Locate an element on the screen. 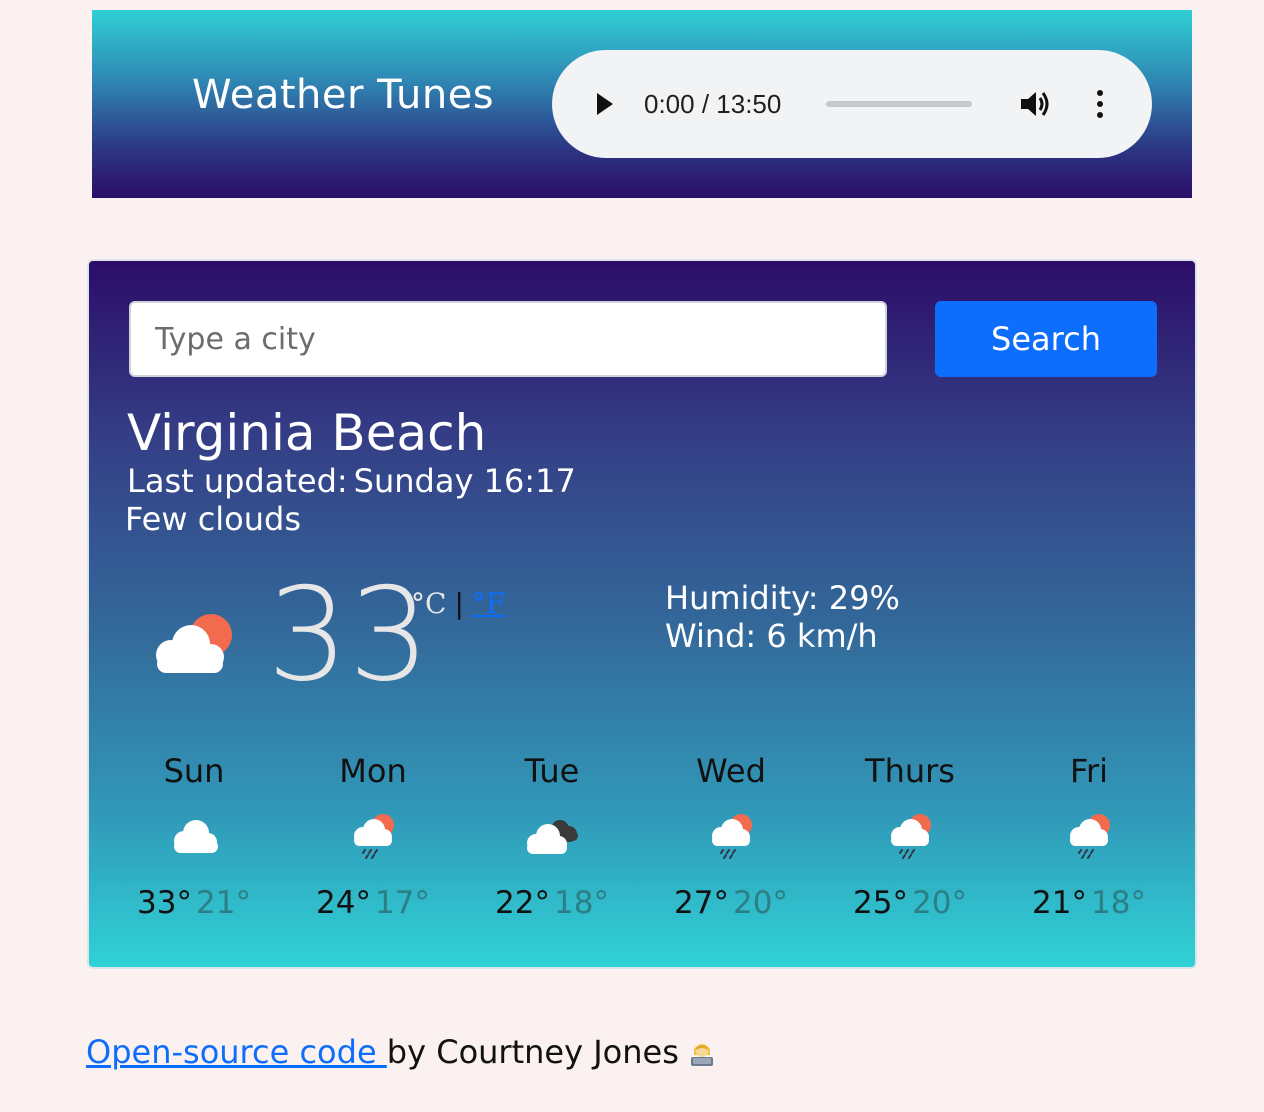 The height and width of the screenshot is (1112, 1264). forecast-max: 33° is located at coordinates (164, 903).